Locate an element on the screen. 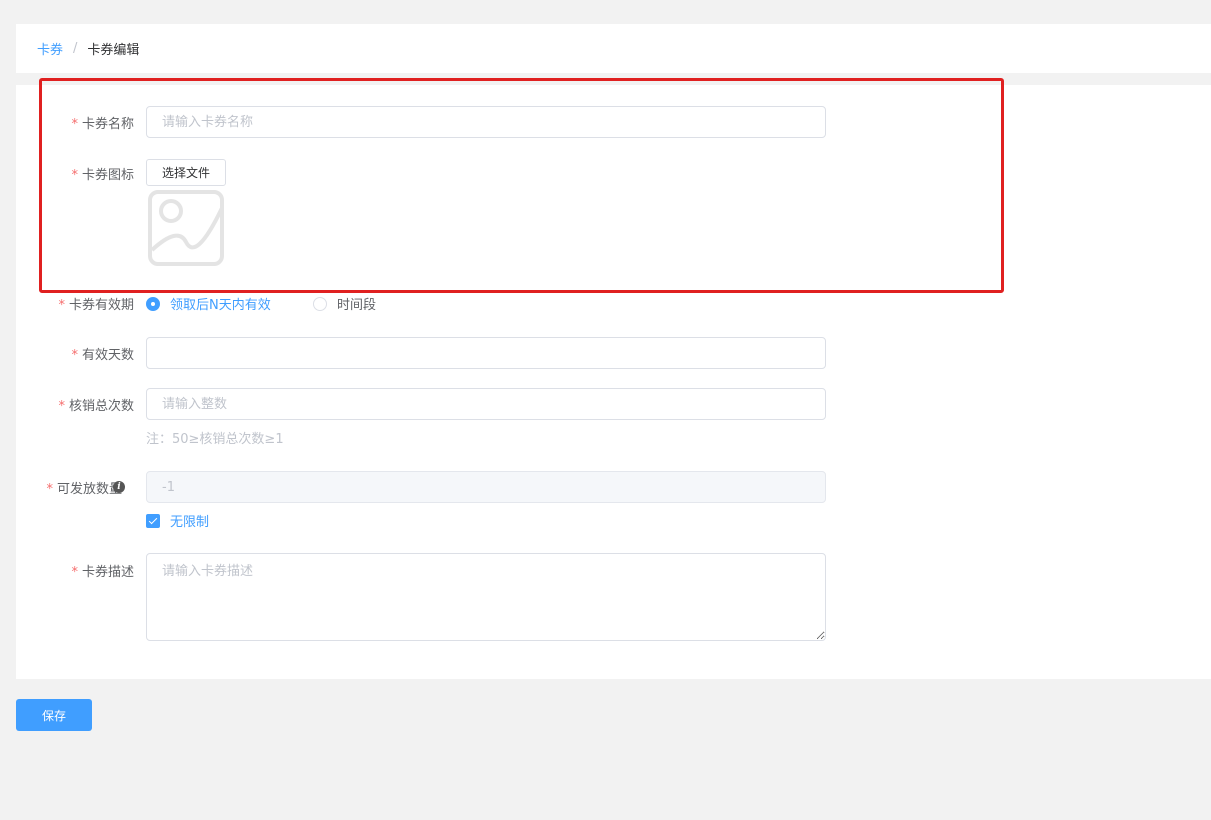  radio-time-period: 时间段 is located at coordinates (344, 303).